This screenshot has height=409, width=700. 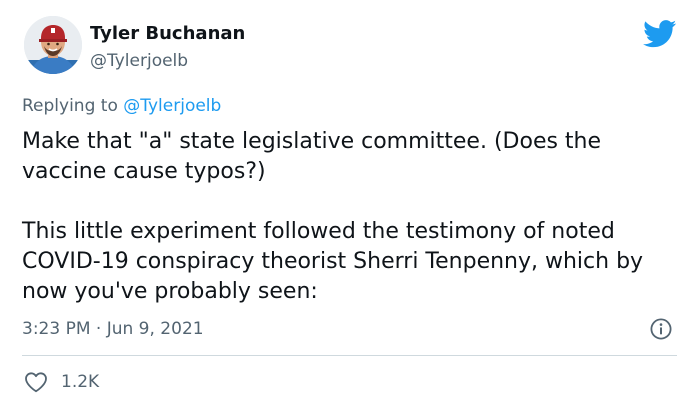 I want to click on author-block: Tyler Buchanan @Tylerjoelb, so click(x=167, y=47).